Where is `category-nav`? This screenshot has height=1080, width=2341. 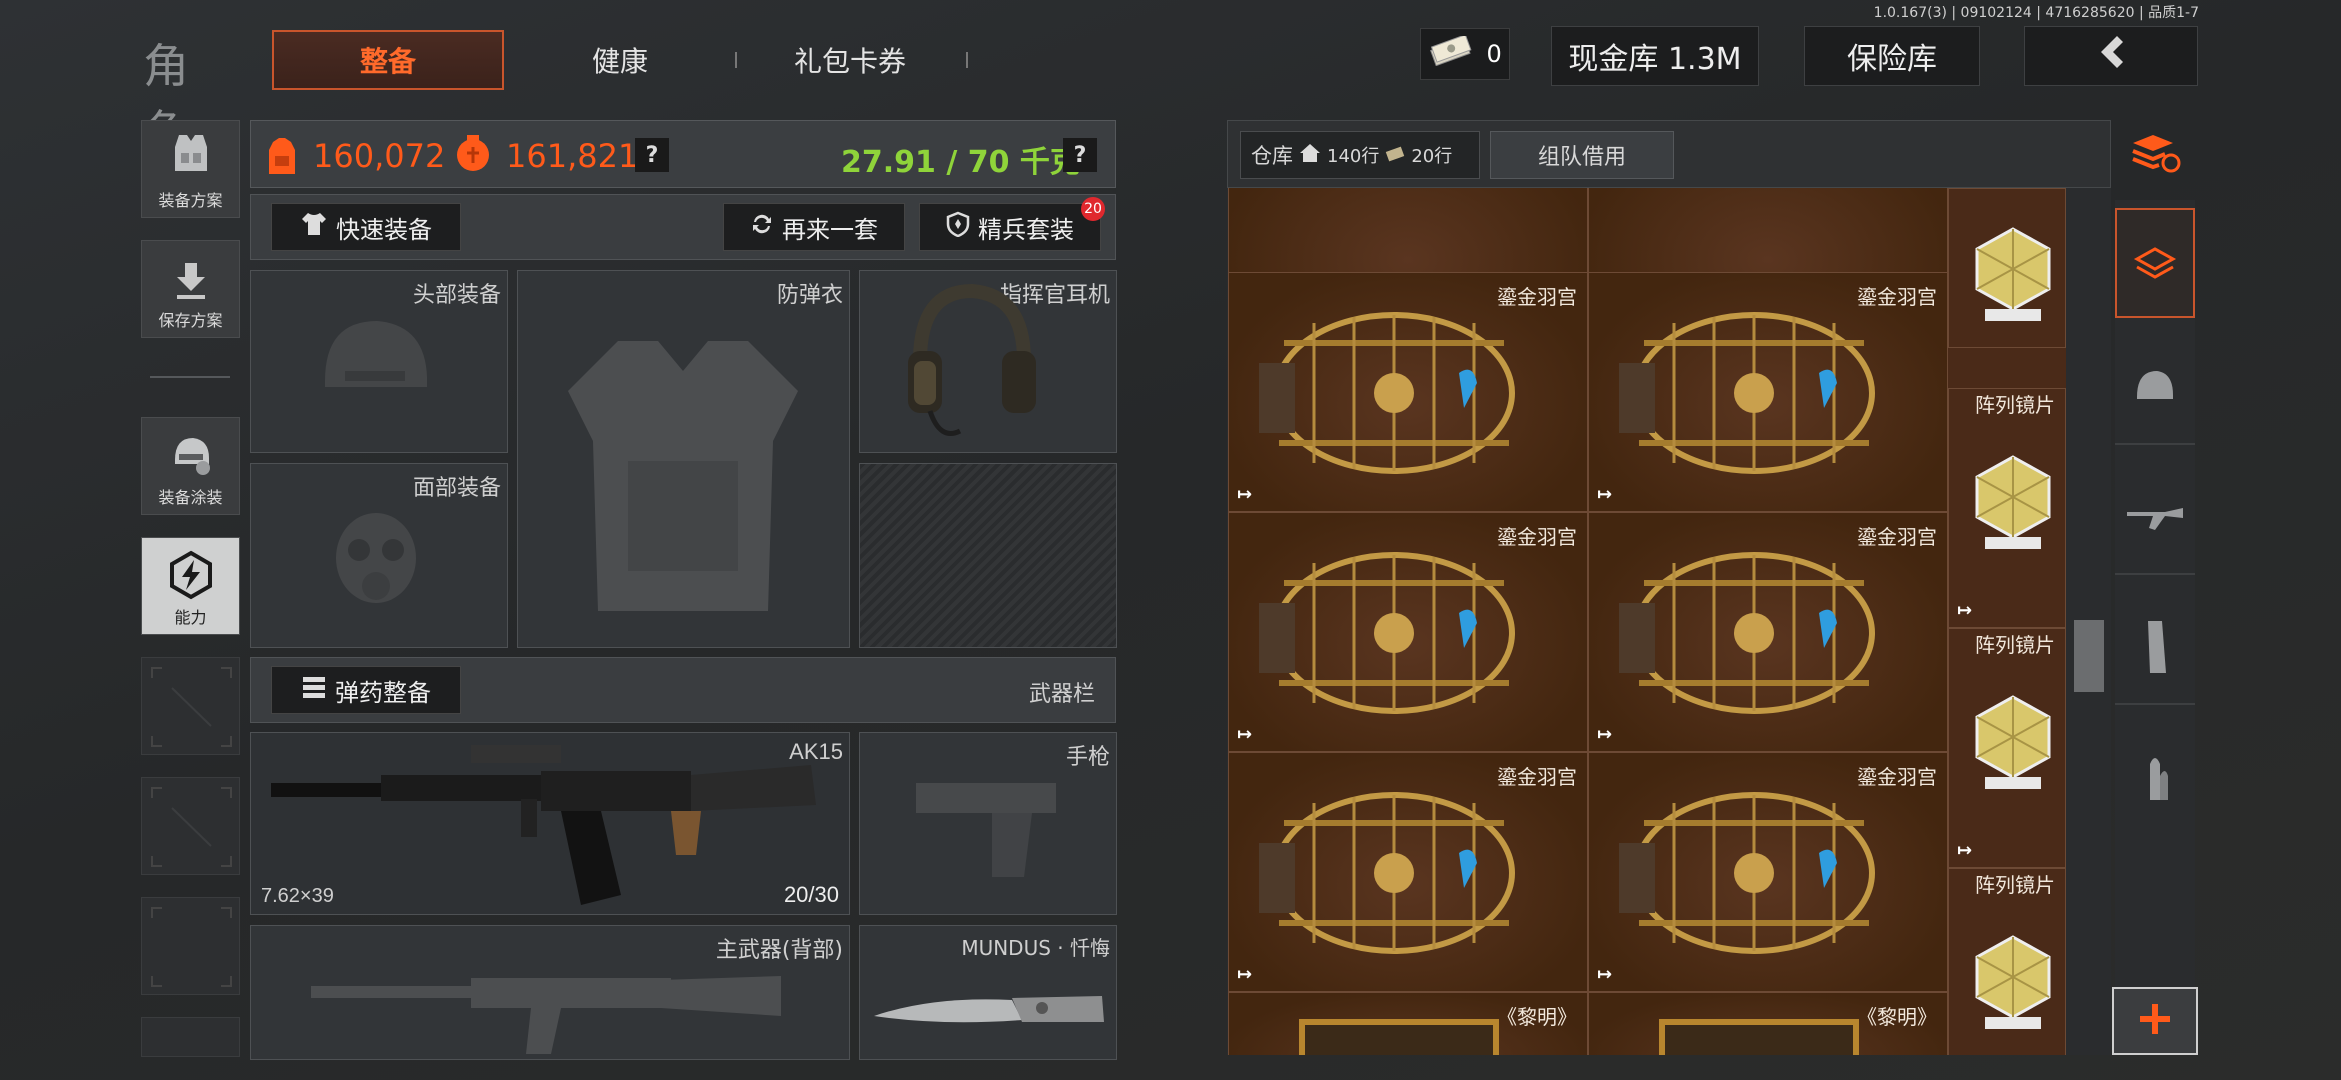 category-nav is located at coordinates (2155, 595).